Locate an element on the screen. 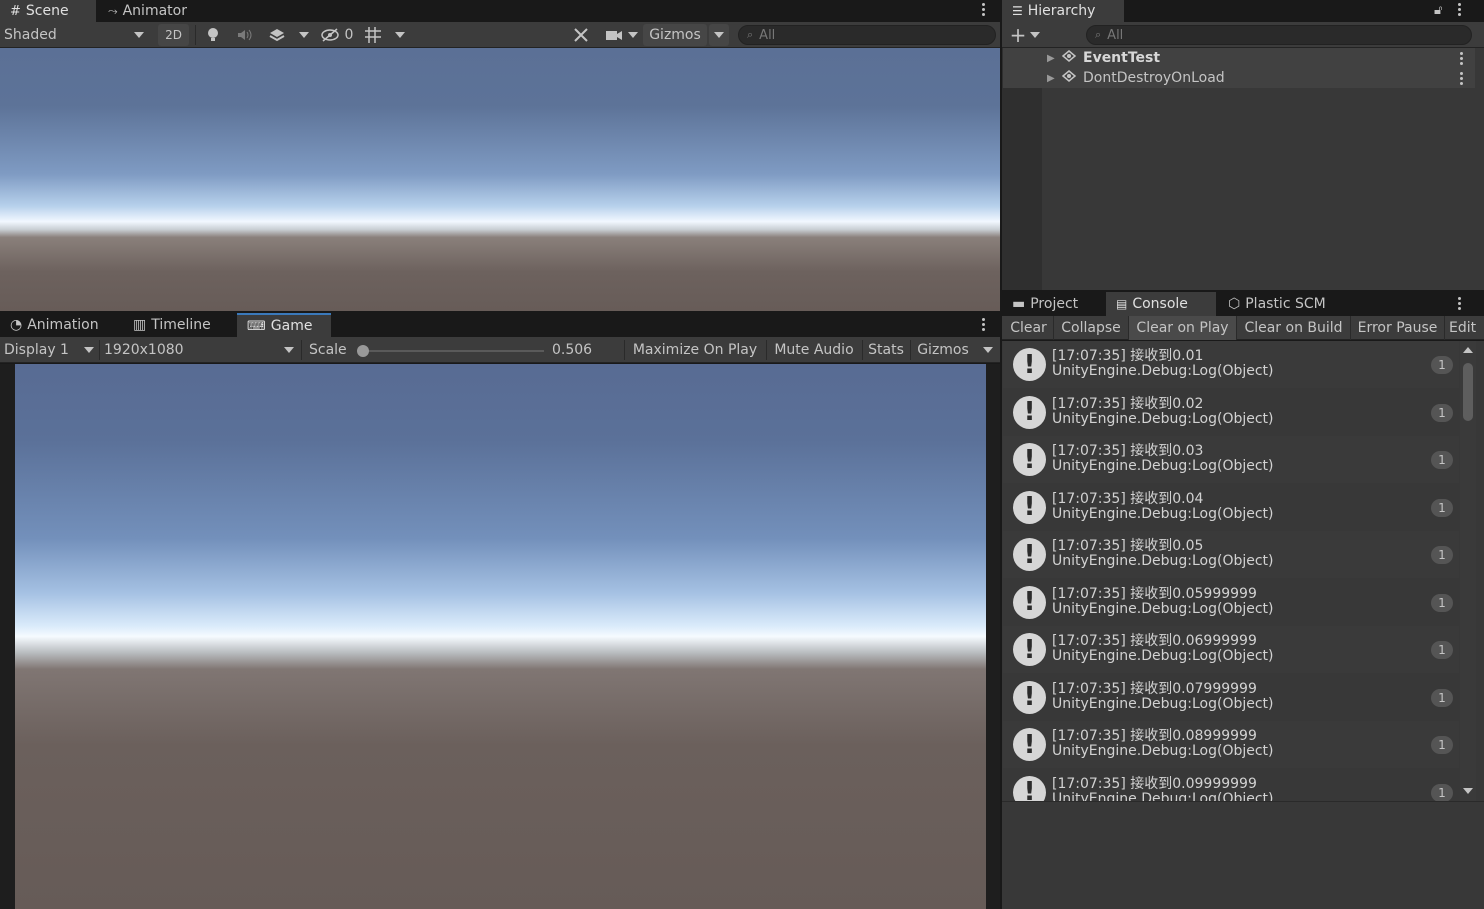  console-scrollbar is located at coordinates (1468, 571).